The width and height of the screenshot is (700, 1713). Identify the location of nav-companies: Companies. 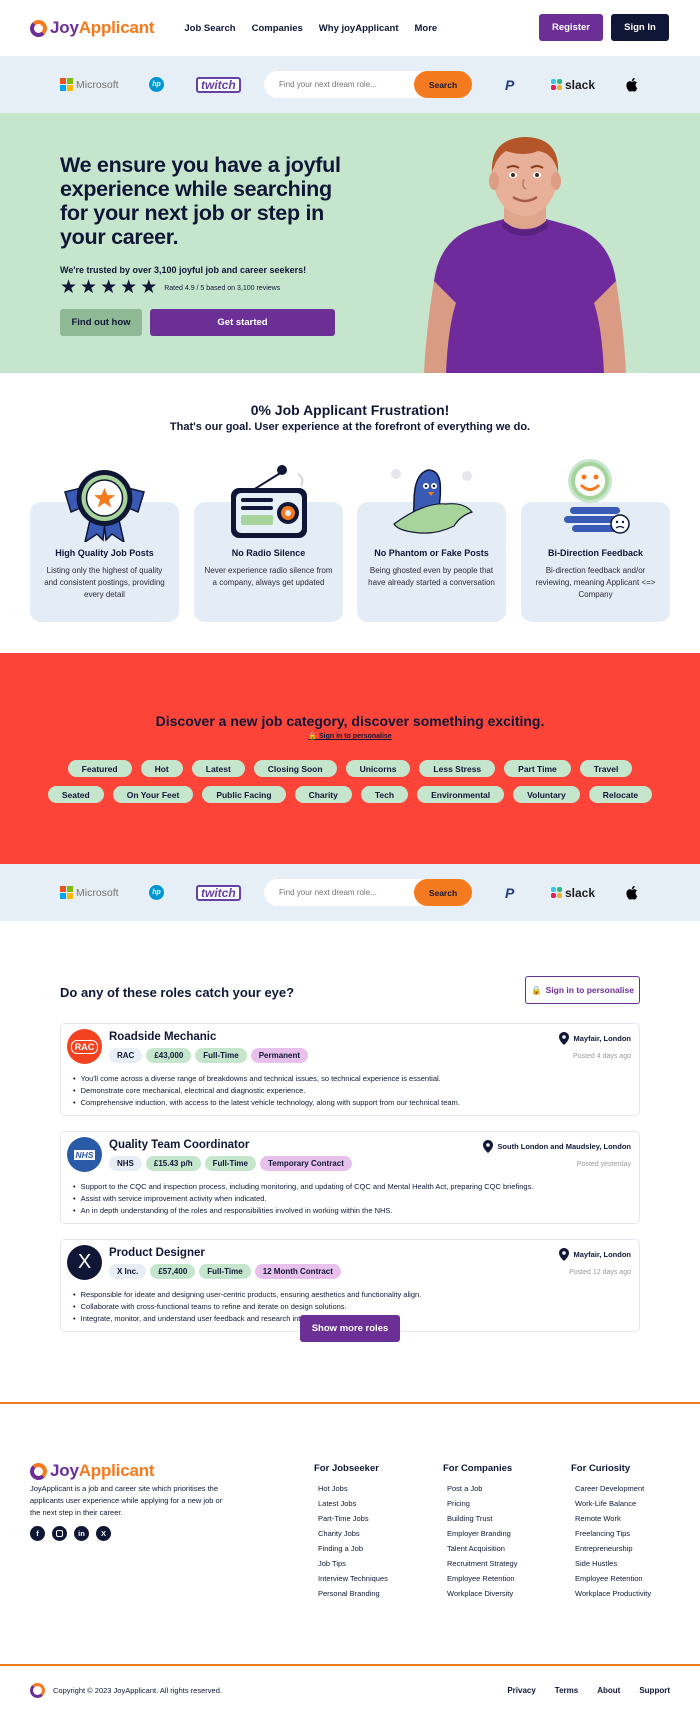
(277, 28).